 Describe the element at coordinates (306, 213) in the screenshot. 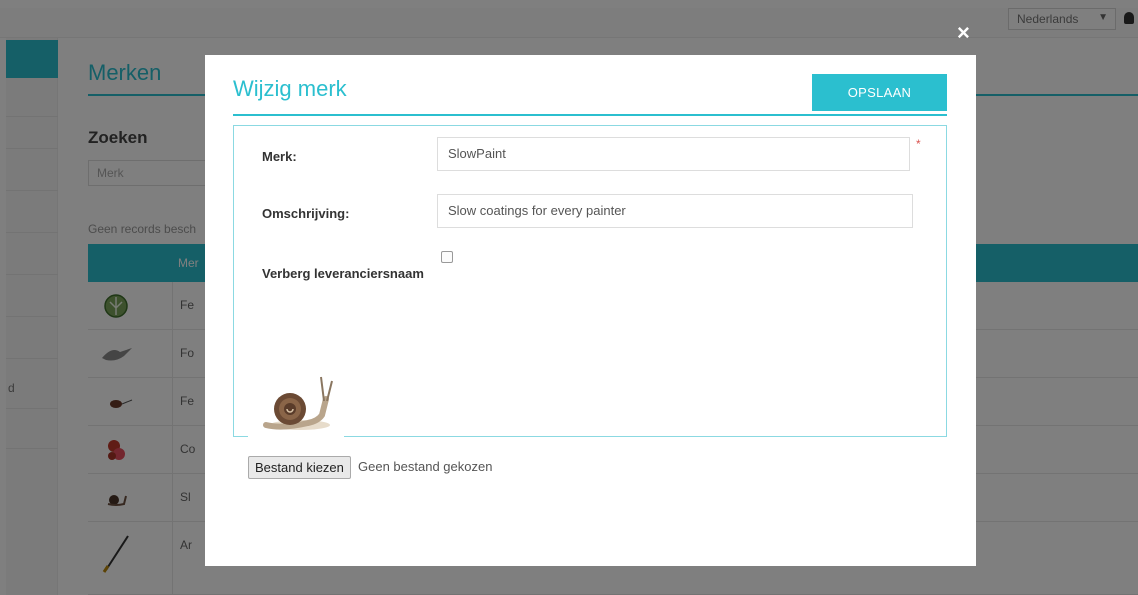

I see `omschrijving-label: Omschrijving:` at that location.